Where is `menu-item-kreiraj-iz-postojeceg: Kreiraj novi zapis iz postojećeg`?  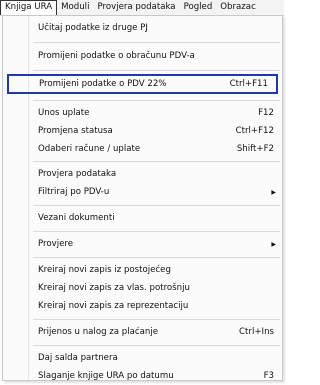 menu-item-kreiraj-iz-postojeceg: Kreiraj novi zapis iz postojećeg is located at coordinates (154, 270).